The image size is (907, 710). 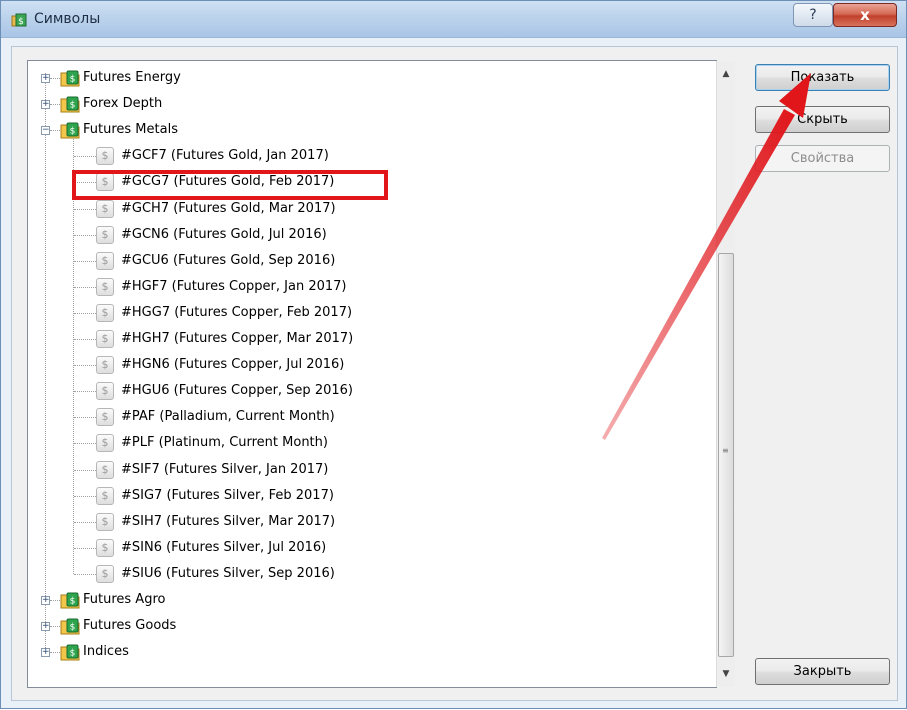 What do you see at coordinates (371, 470) in the screenshot?
I see `tree-symbol-item: $ #SIF7 (Futures Silver, Jan 2017)` at bounding box center [371, 470].